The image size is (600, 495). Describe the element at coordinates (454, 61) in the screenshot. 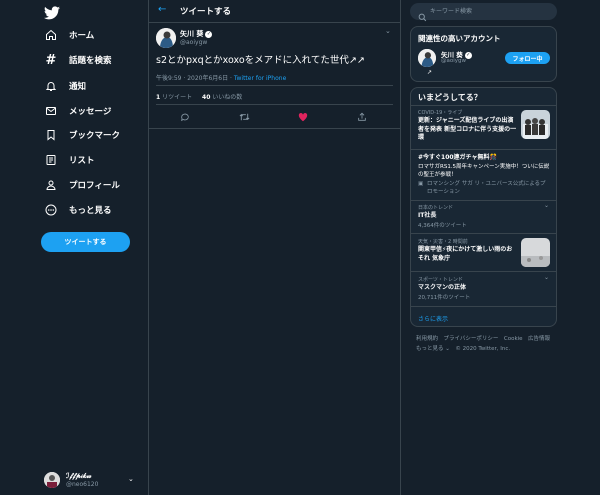

I see `related-account-handle: @aoiygw` at that location.